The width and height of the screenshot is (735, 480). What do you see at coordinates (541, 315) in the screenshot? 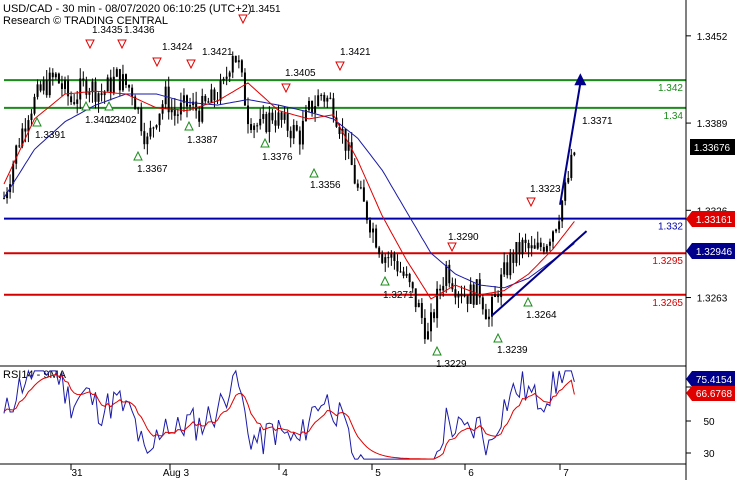
I see `low-label: 1.3264` at bounding box center [541, 315].